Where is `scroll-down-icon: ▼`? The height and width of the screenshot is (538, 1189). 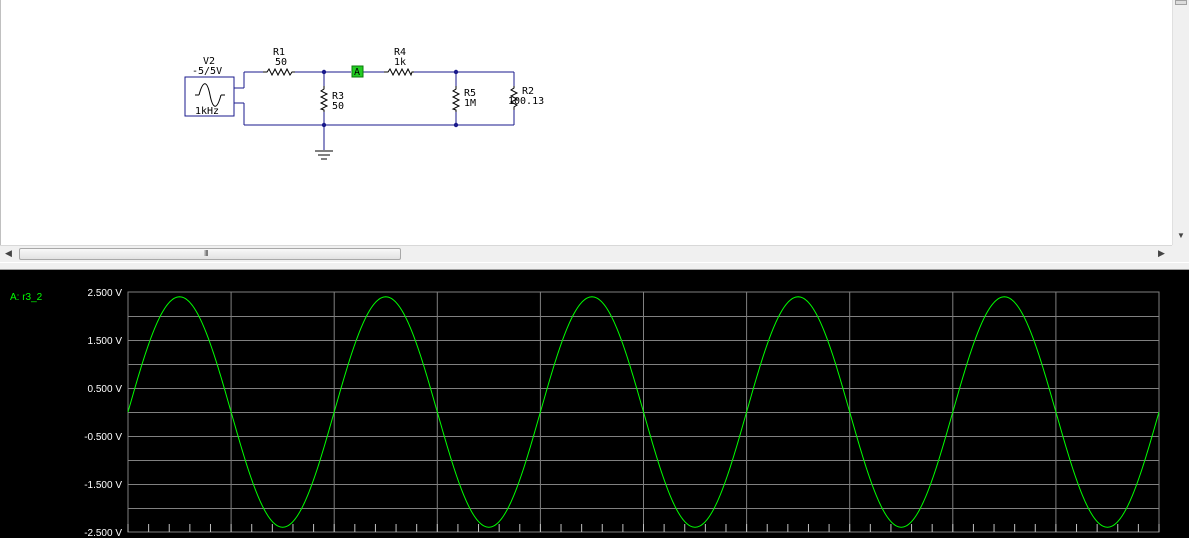
scroll-down-icon: ▼ is located at coordinates (1181, 235).